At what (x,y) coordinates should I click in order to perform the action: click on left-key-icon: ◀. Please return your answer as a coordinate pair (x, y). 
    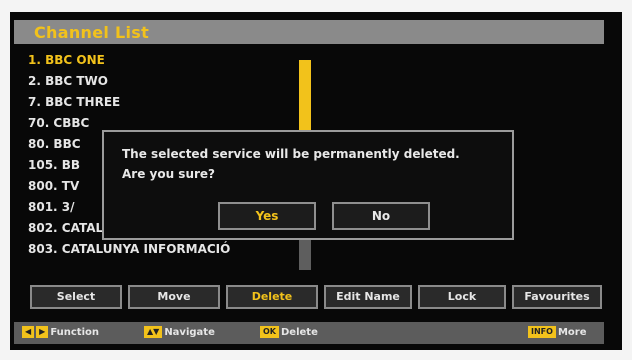
    Looking at the image, I should click on (28, 332).